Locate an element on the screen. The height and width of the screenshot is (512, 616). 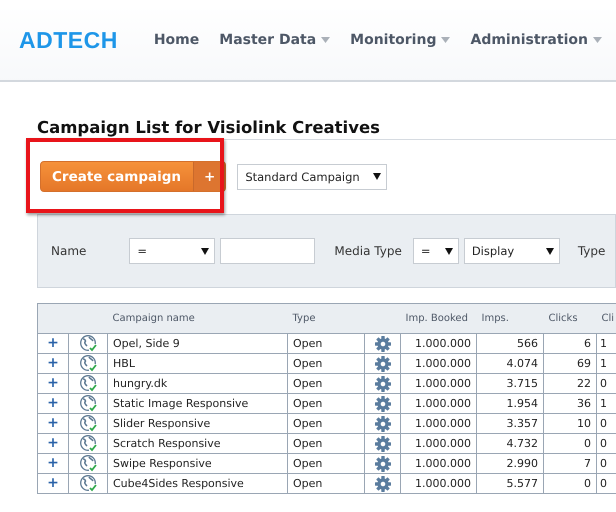
table-cell: 7 is located at coordinates (570, 464).